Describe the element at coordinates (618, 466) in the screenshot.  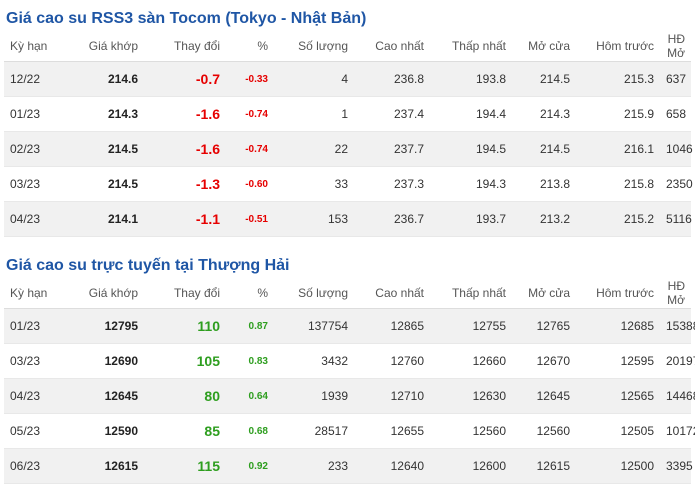
I see `cell-previous: 12500` at that location.